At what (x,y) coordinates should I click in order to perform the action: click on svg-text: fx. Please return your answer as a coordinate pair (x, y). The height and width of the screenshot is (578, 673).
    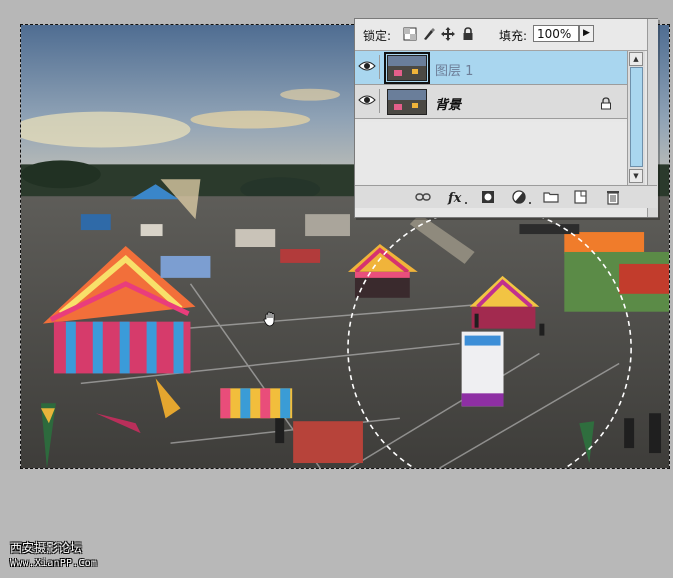
    Looking at the image, I should click on (454, 198).